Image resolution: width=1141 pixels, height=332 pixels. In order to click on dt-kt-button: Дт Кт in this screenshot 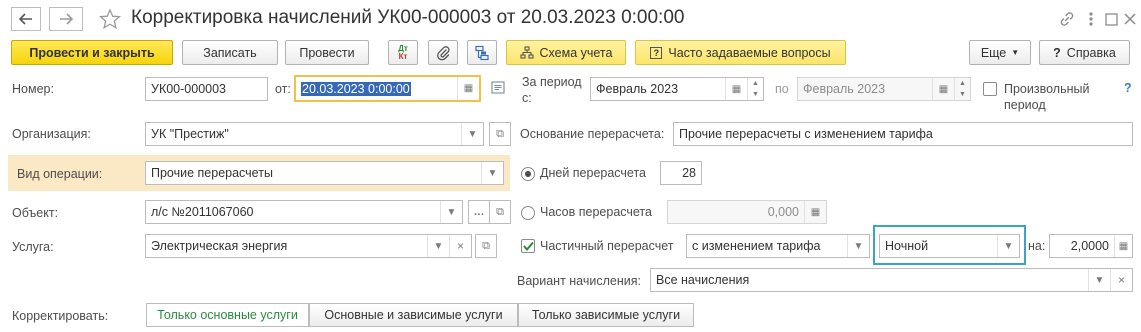, I will do `click(403, 52)`.